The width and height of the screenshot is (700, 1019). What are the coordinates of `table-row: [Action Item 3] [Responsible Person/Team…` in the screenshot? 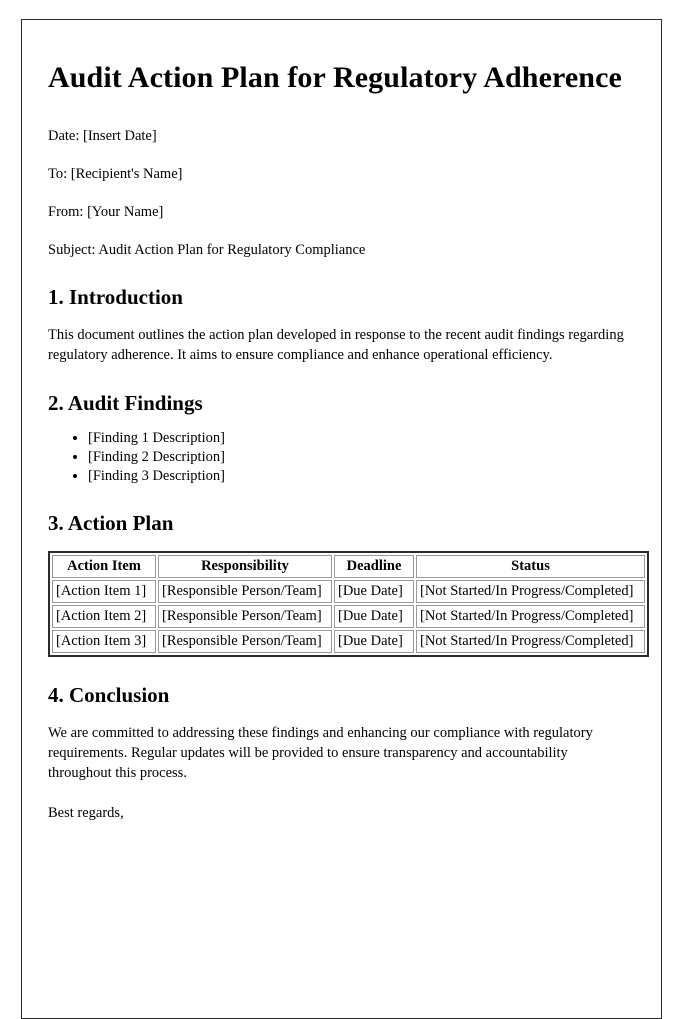 It's located at (348, 641).